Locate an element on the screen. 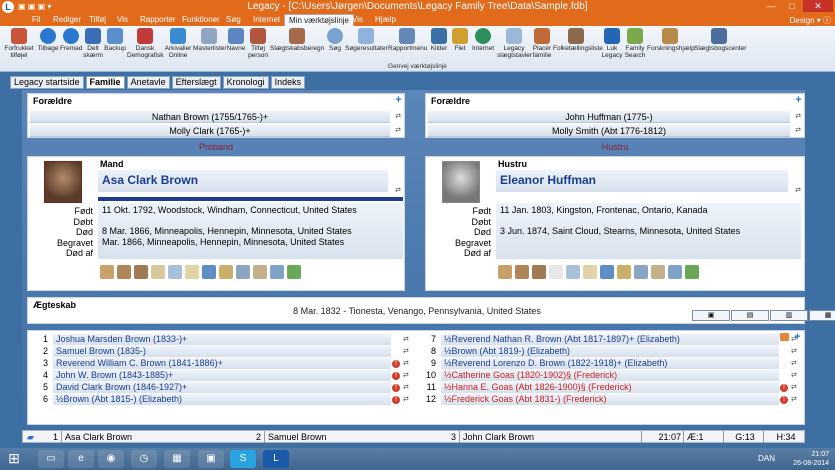 This screenshot has height=470, width=835. maximize-button: □ is located at coordinates (792, 6).